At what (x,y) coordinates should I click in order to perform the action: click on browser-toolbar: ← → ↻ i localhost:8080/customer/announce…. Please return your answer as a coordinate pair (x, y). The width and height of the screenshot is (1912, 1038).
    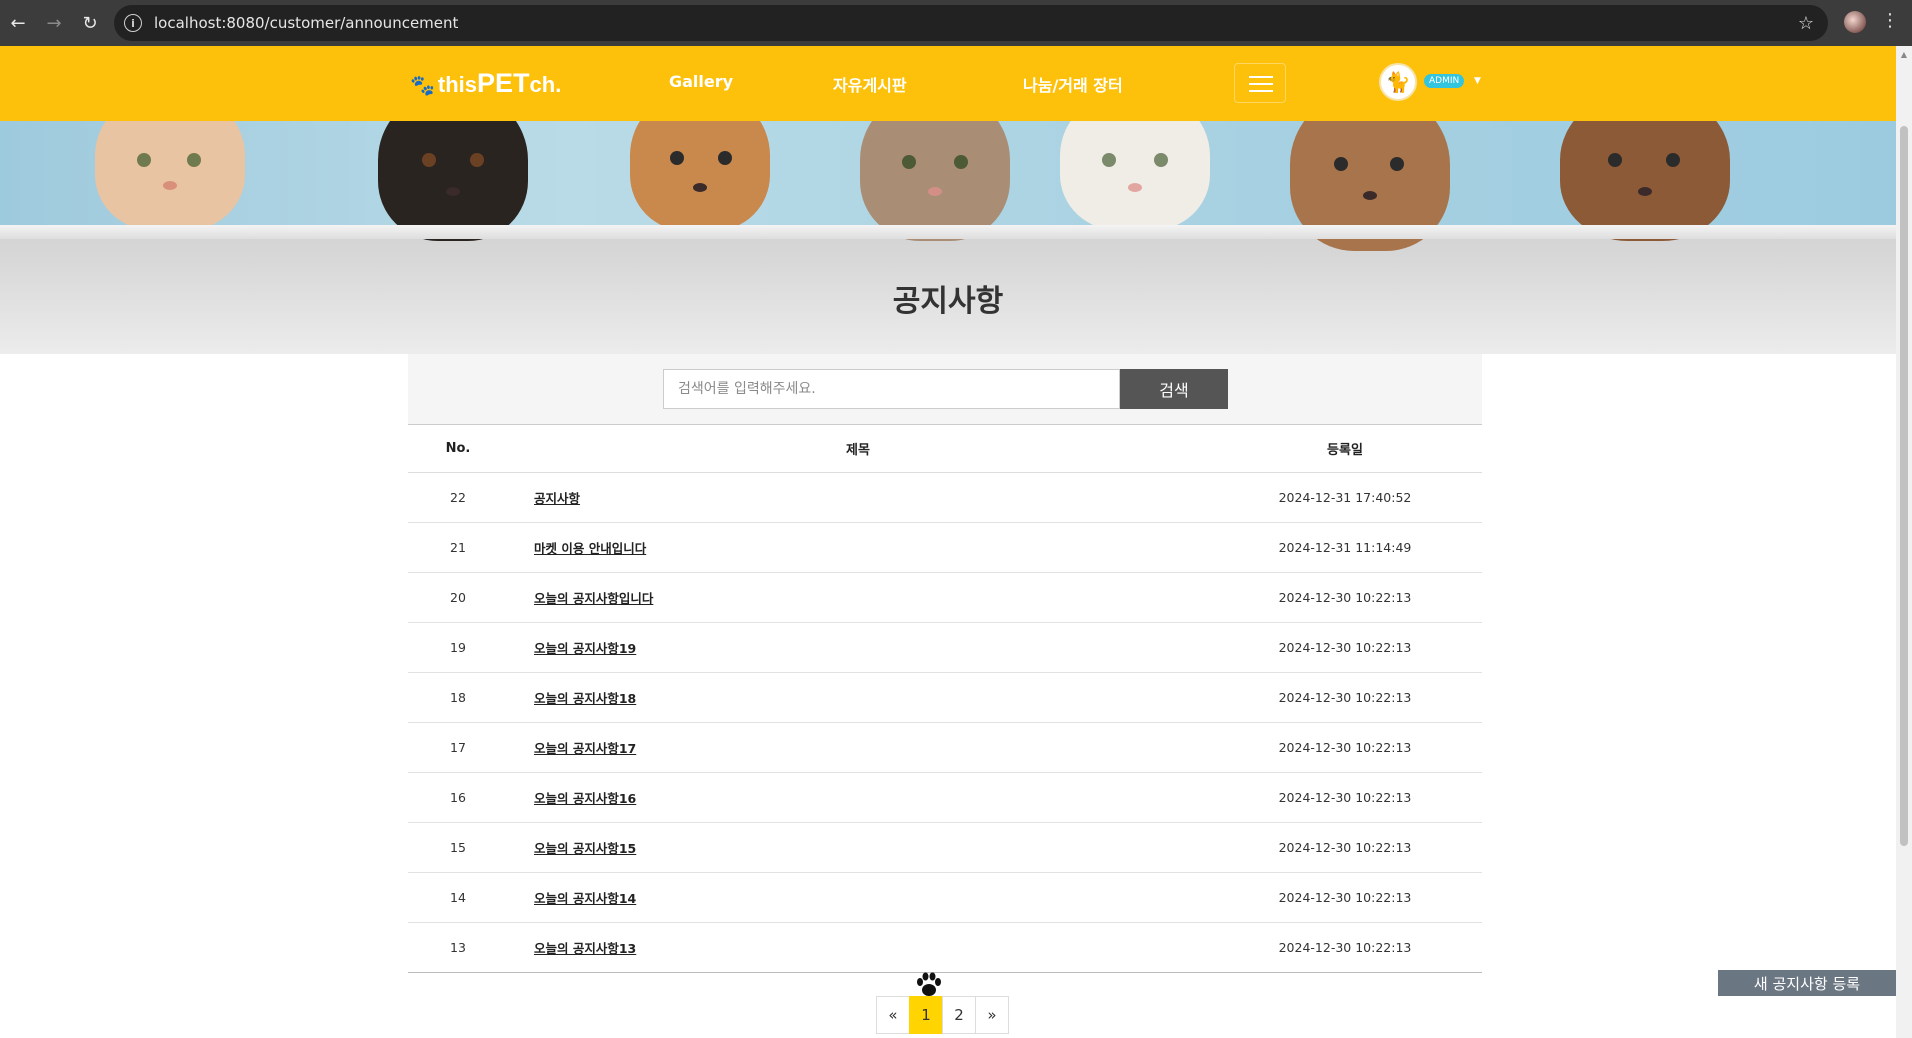
    Looking at the image, I should click on (956, 23).